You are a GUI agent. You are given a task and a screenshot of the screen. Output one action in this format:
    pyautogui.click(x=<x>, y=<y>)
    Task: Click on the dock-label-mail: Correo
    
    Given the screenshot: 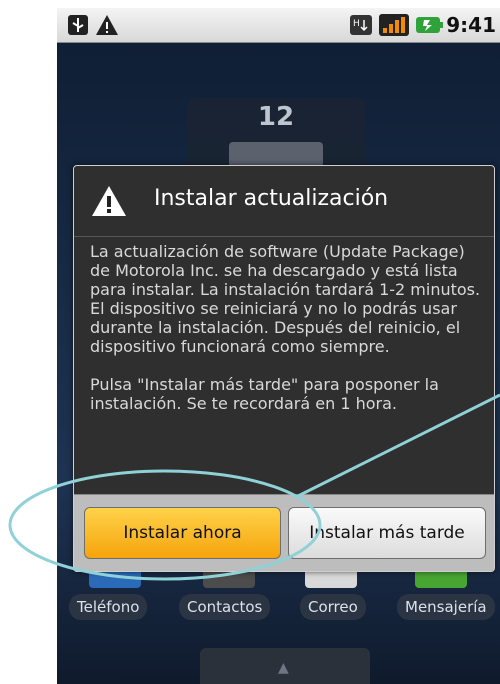 What is the action you would take?
    pyautogui.click(x=333, y=607)
    